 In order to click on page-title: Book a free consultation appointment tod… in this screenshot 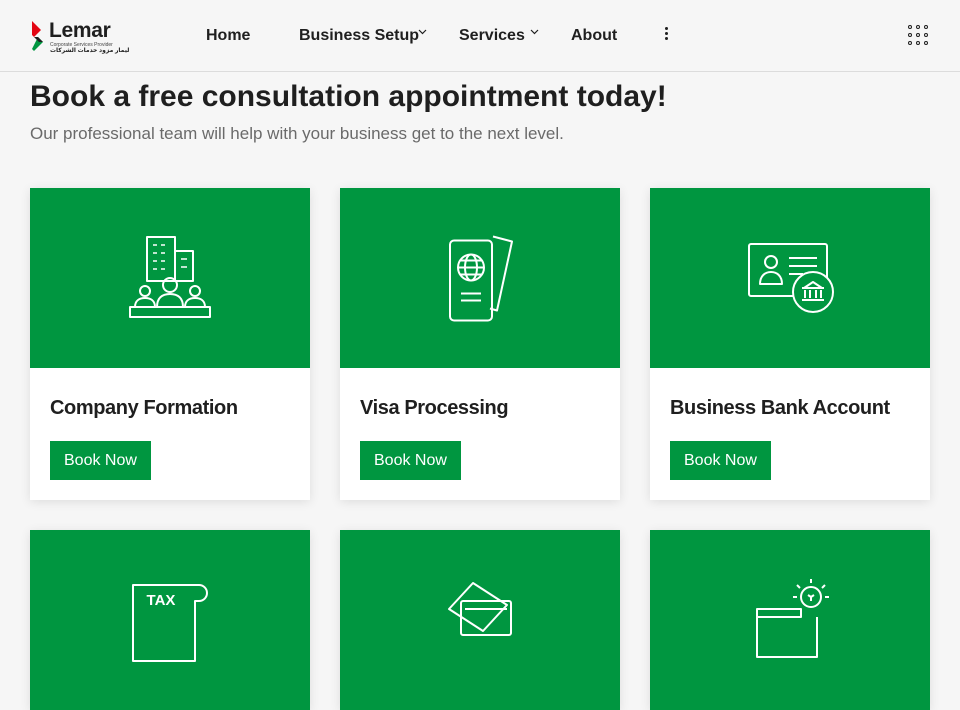, I will do `click(348, 96)`.